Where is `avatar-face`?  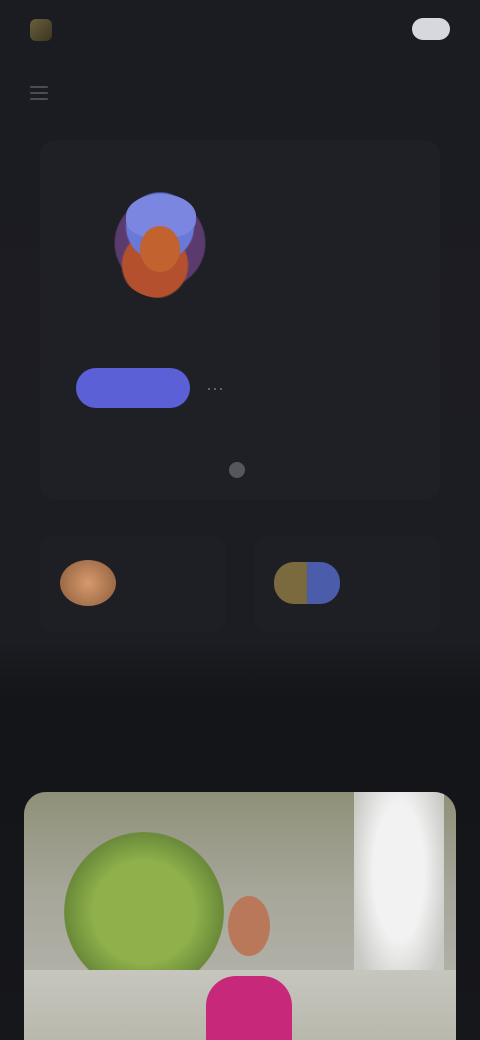 avatar-face is located at coordinates (160, 249).